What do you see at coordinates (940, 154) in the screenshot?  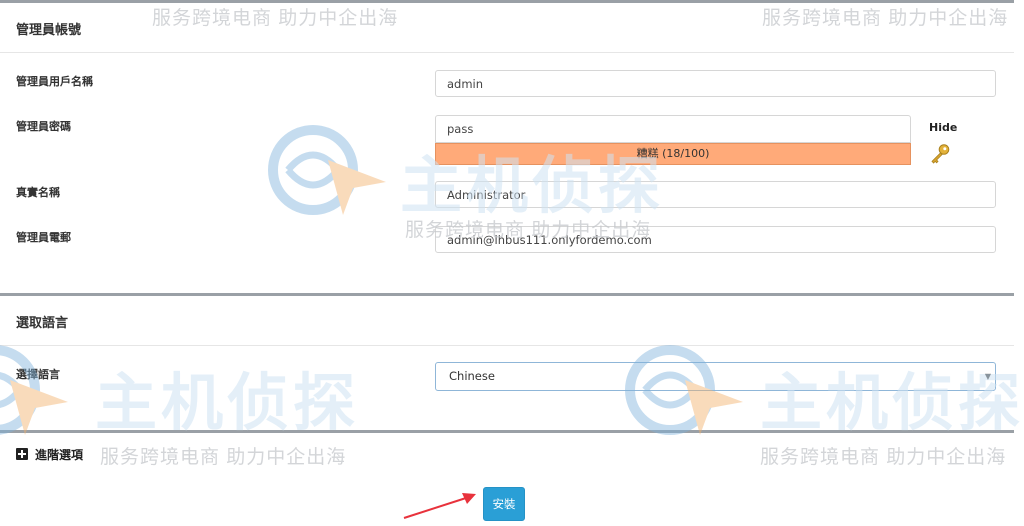 I see `key-icon` at bounding box center [940, 154].